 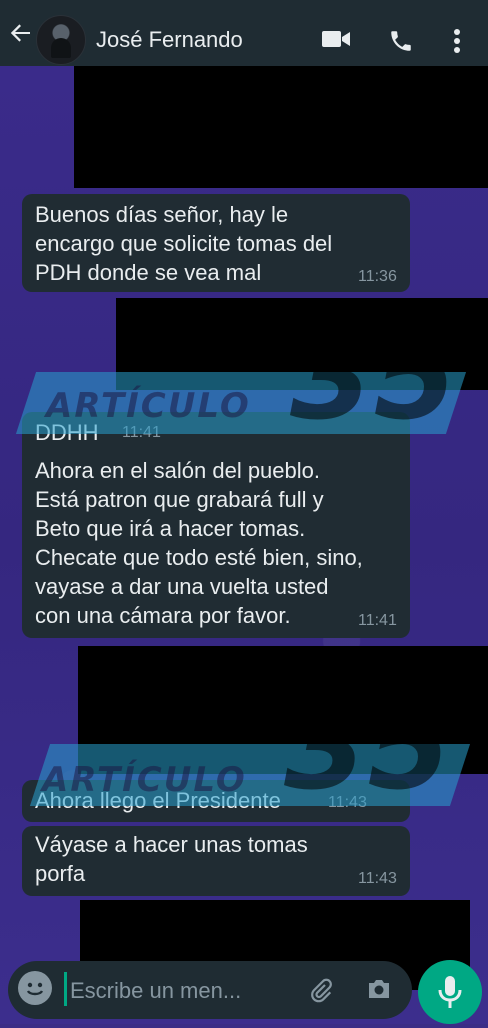 What do you see at coordinates (336, 39) in the screenshot?
I see `video-call-icon` at bounding box center [336, 39].